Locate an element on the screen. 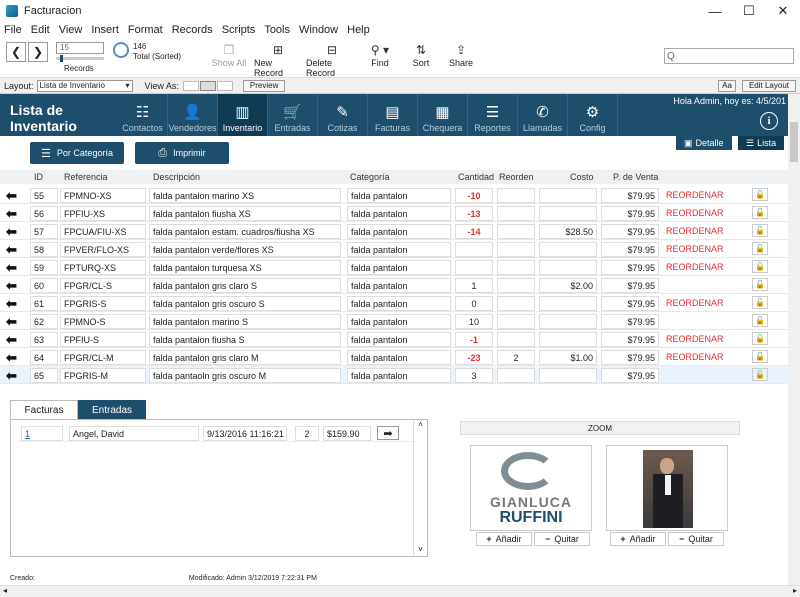 The width and height of the screenshot is (800, 597). tab-facturas: Facturas is located at coordinates (44, 410).